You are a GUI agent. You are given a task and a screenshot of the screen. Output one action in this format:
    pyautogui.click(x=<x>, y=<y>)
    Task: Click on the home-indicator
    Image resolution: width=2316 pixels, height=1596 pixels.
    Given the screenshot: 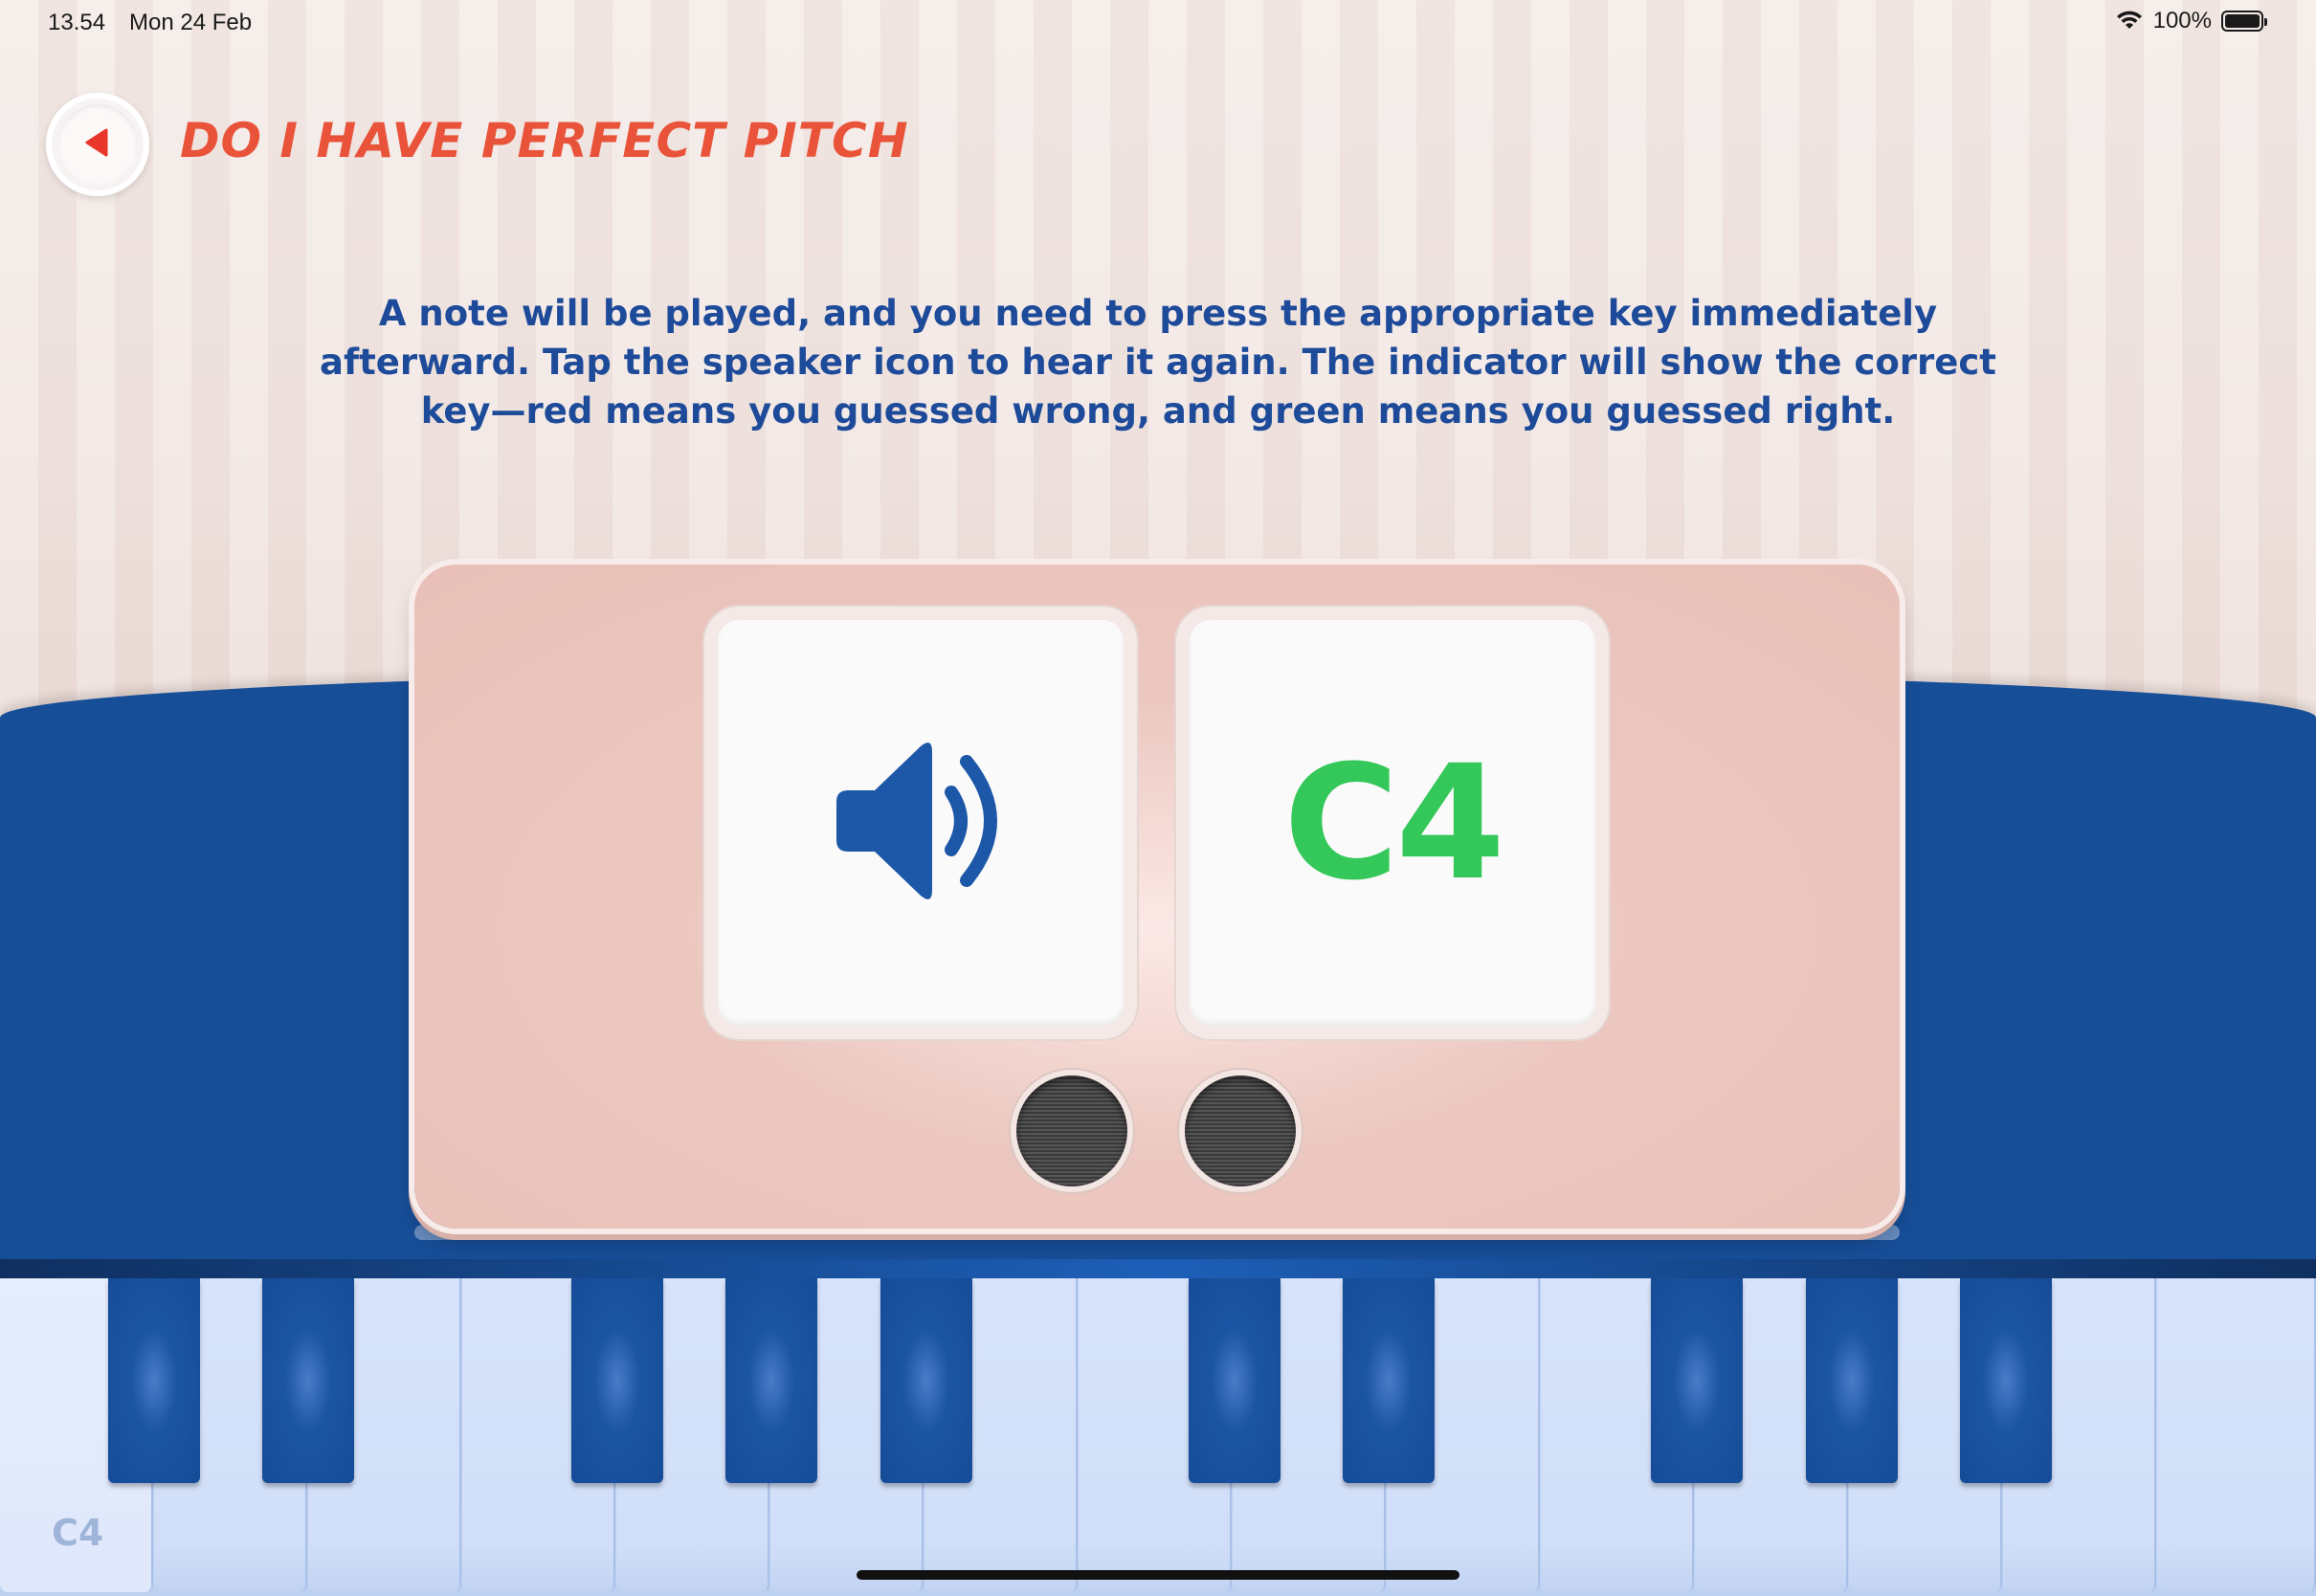 What is the action you would take?
    pyautogui.click(x=1158, y=1575)
    